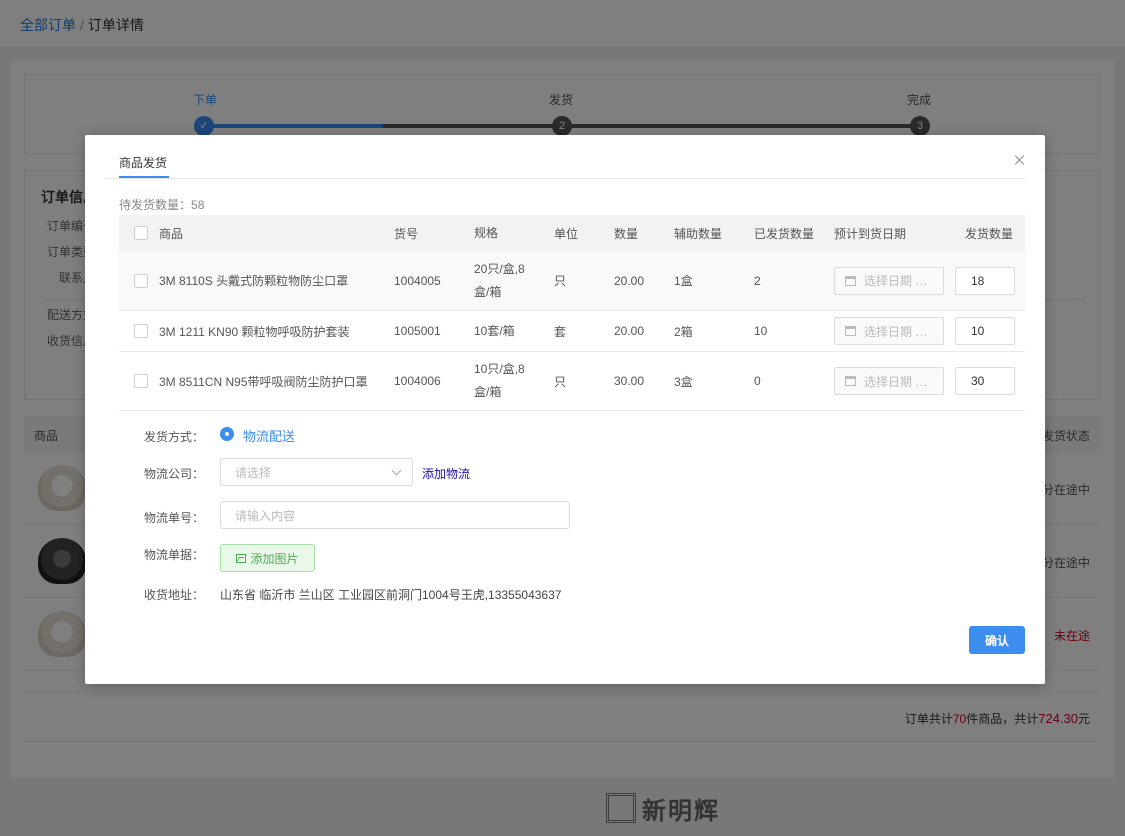 This screenshot has width=1125, height=836. Describe the element at coordinates (989, 233) in the screenshot. I see `col-send-qty: 发货数量` at that location.